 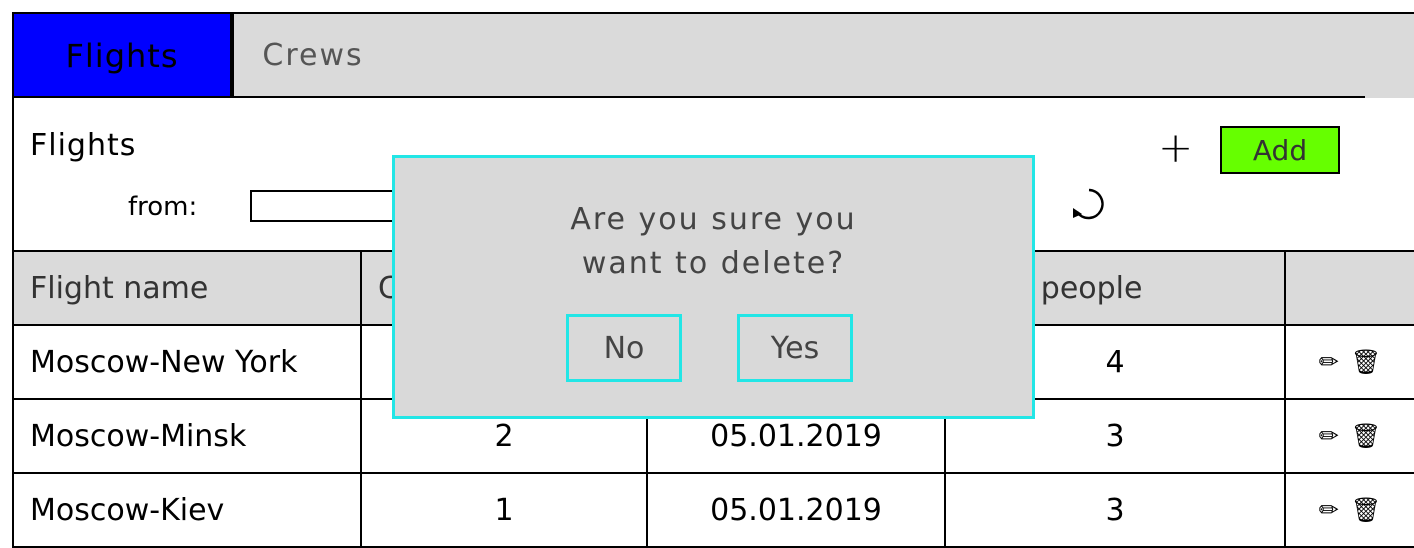 I want to click on table-row: Moscow-Kiev 1 05.01.2019 3 ✏ 🗑, so click(x=713, y=510).